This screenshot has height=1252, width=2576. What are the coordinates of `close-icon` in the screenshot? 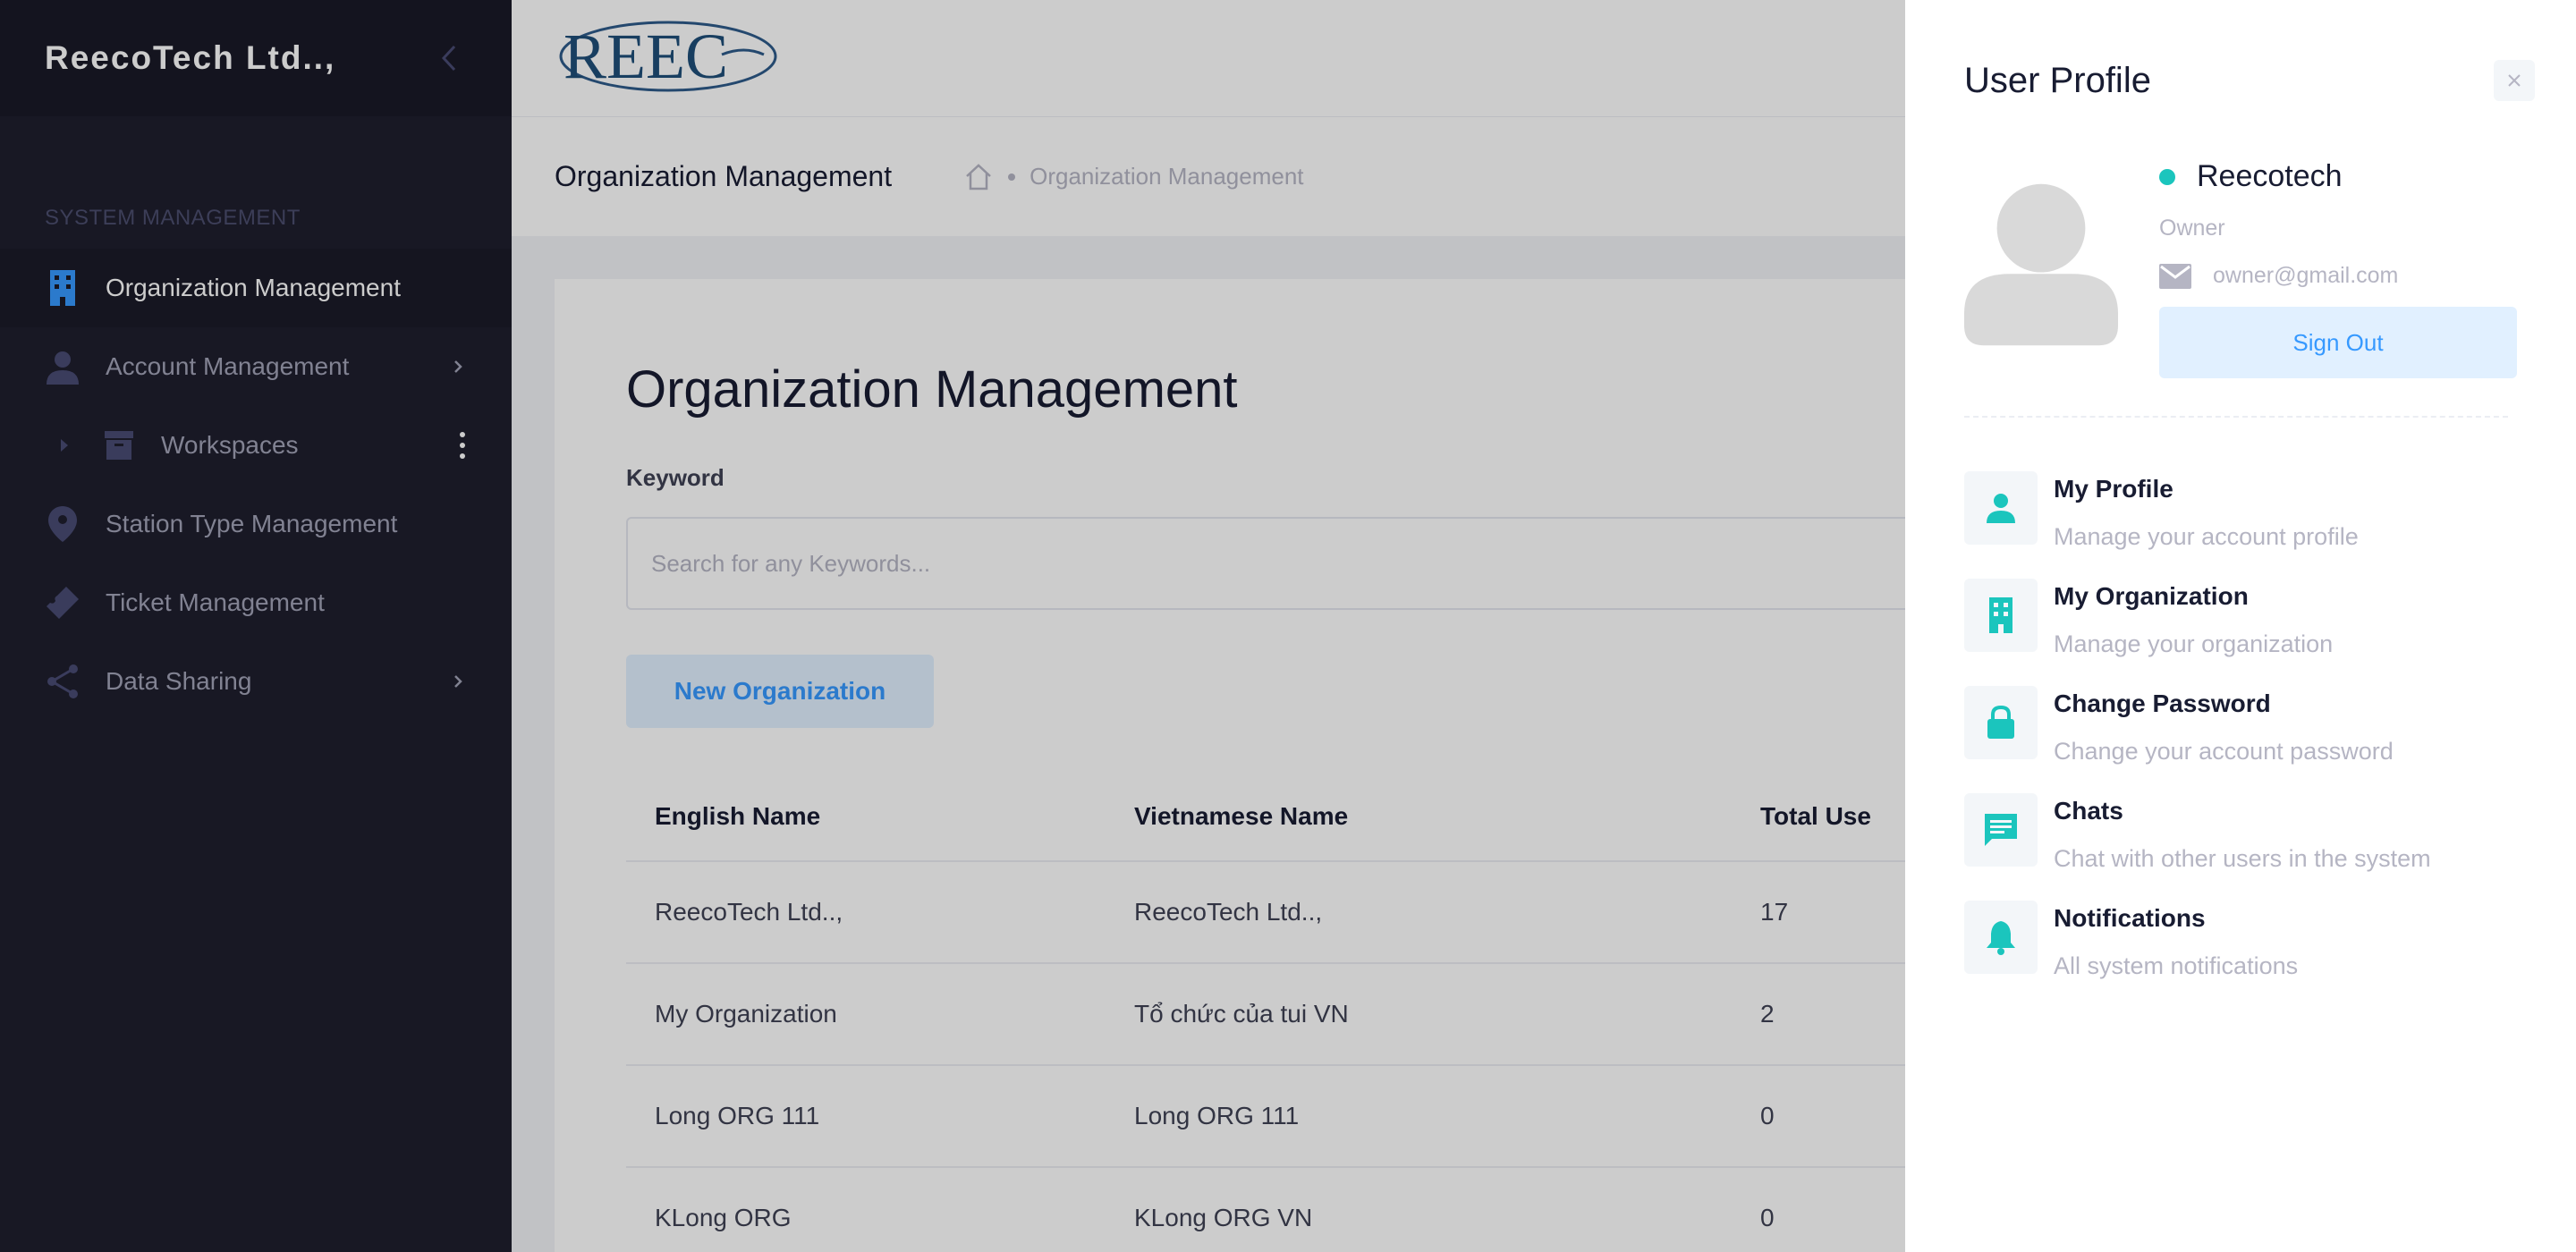 It's located at (2514, 80).